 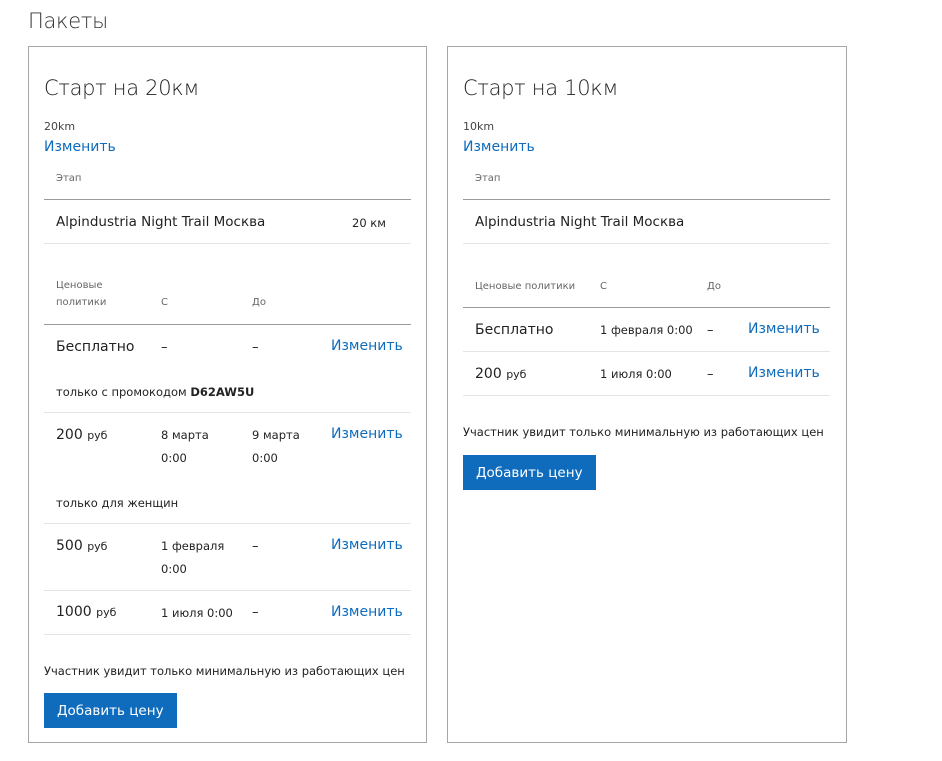 I want to click on package-subtitle: 10km, so click(x=479, y=126).